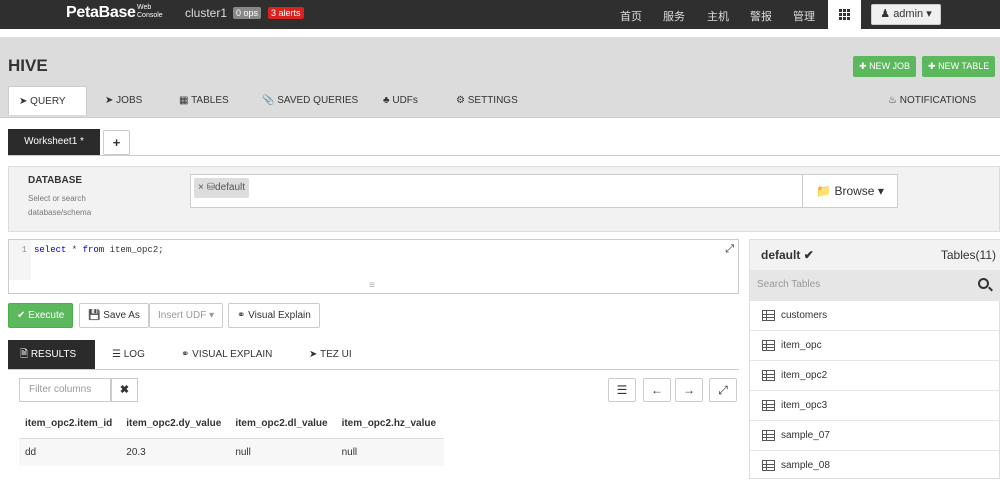  What do you see at coordinates (24, 354) in the screenshot?
I see `document-icon: 🗎` at bounding box center [24, 354].